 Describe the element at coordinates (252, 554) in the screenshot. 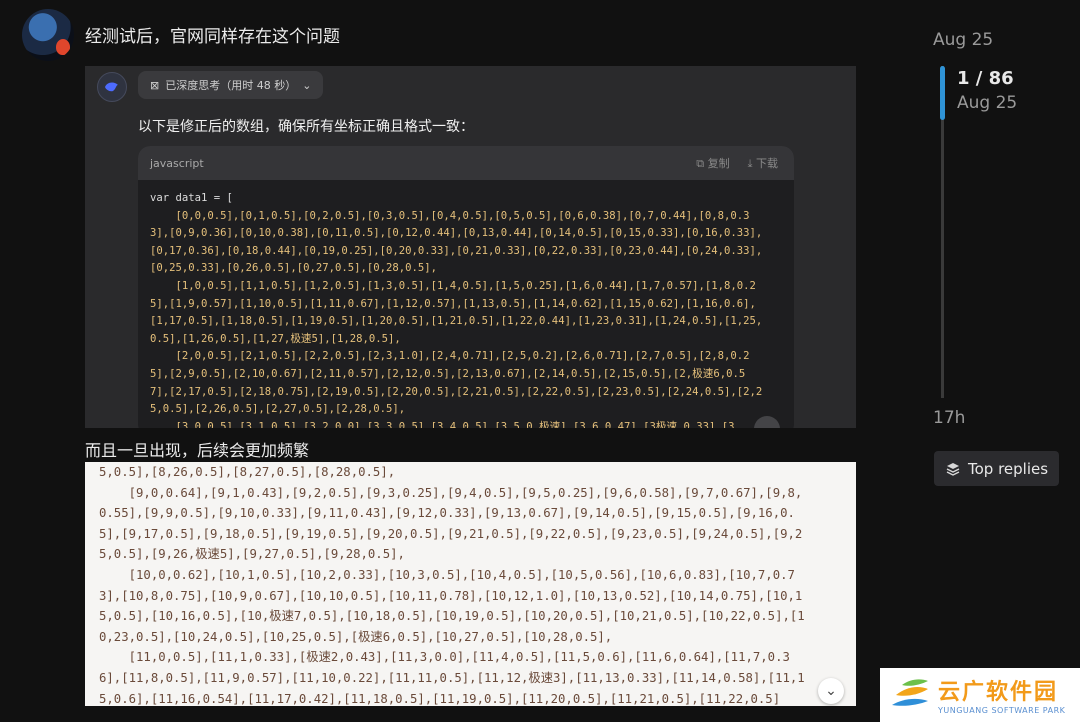

I see `code-line: 5,0.5],[9,26,极速5],[9,27,0.5],[9,28,0.5],` at that location.